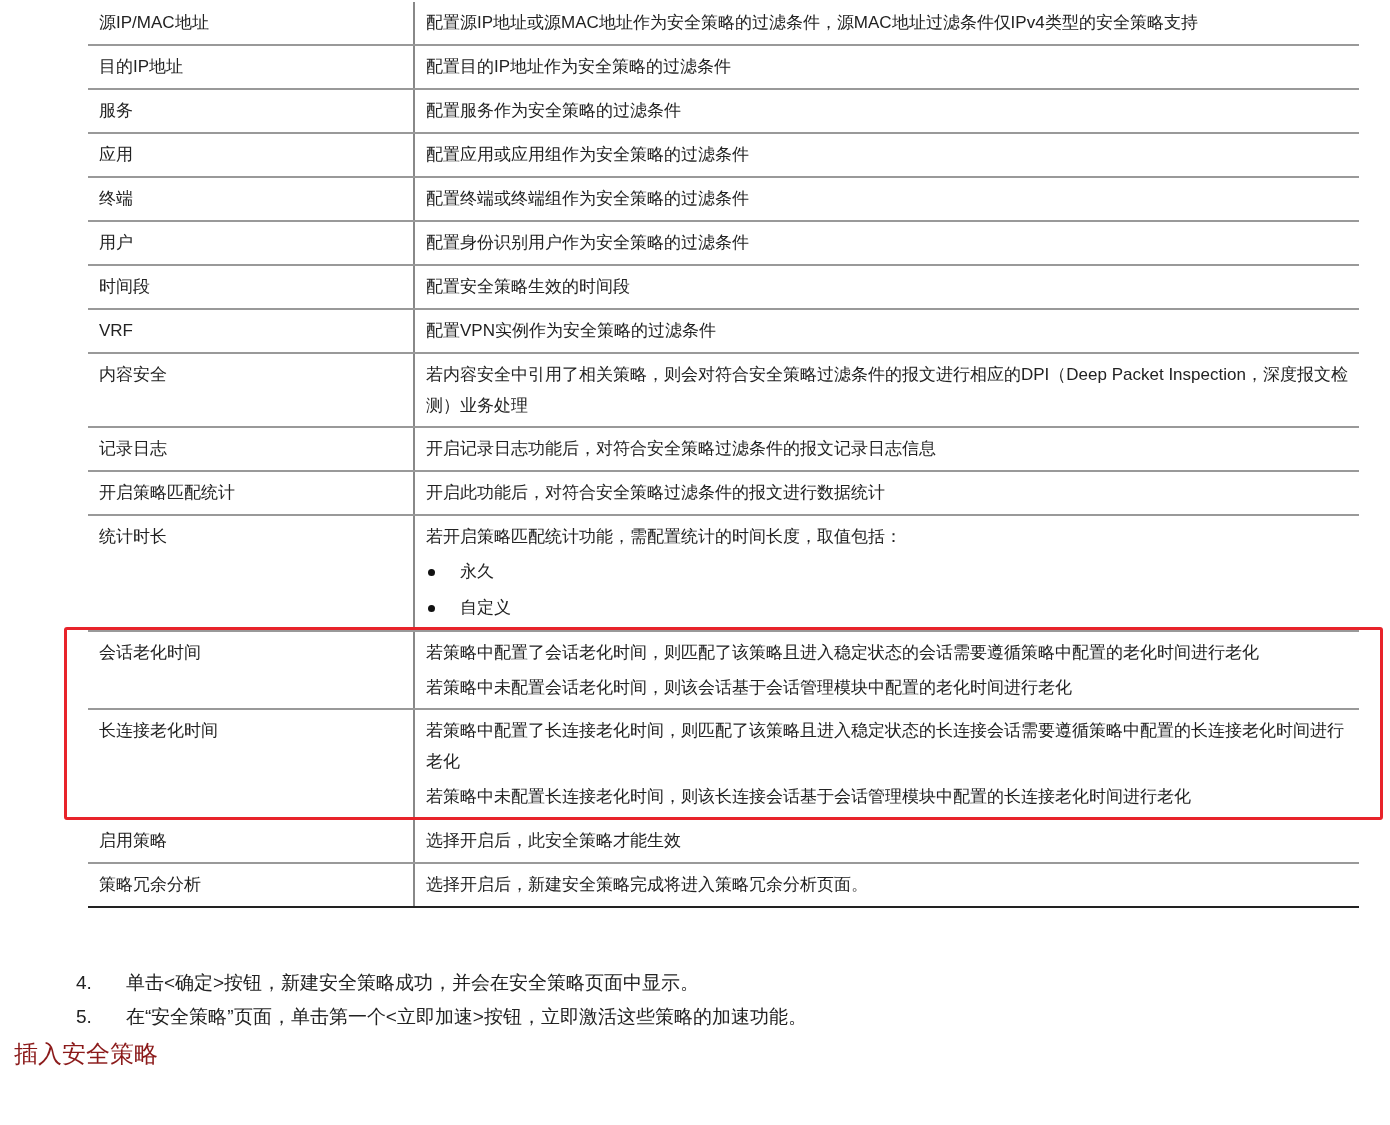  I want to click on table-cell: 启用策略, so click(133, 840).